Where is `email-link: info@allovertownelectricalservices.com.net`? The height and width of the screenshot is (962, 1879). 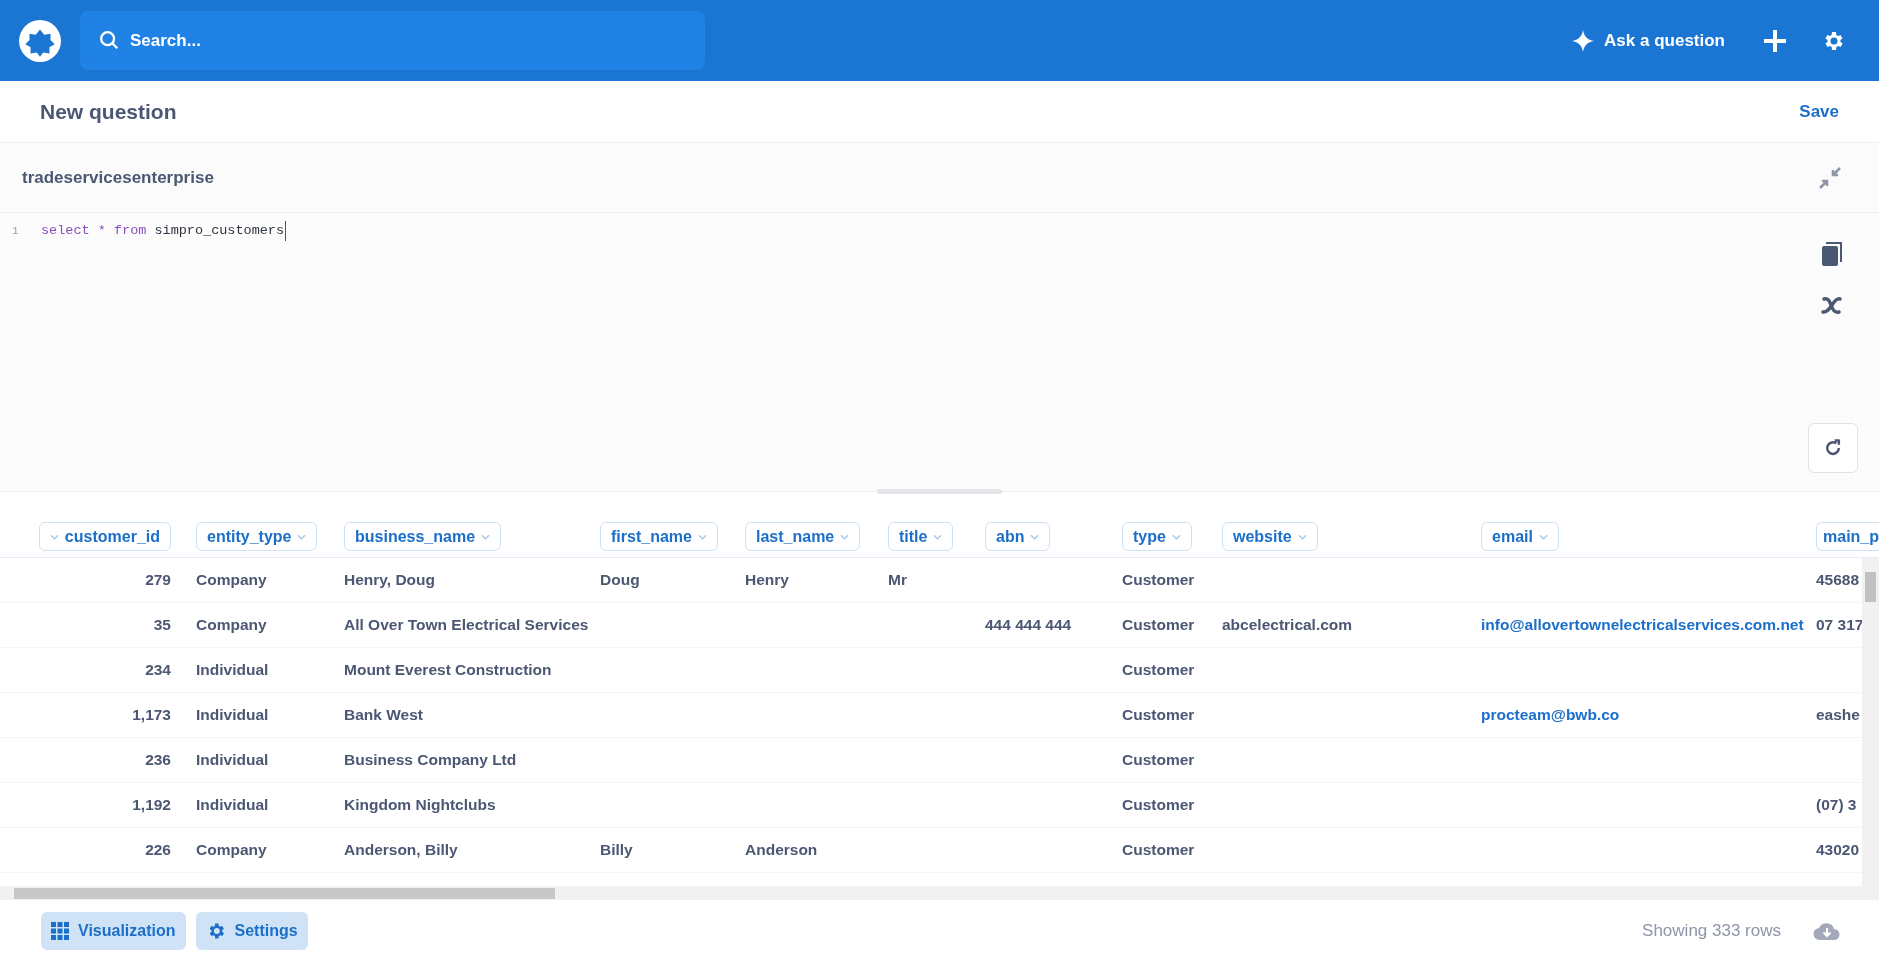
email-link: info@allovertownelectricalservices.com.net is located at coordinates (1642, 624).